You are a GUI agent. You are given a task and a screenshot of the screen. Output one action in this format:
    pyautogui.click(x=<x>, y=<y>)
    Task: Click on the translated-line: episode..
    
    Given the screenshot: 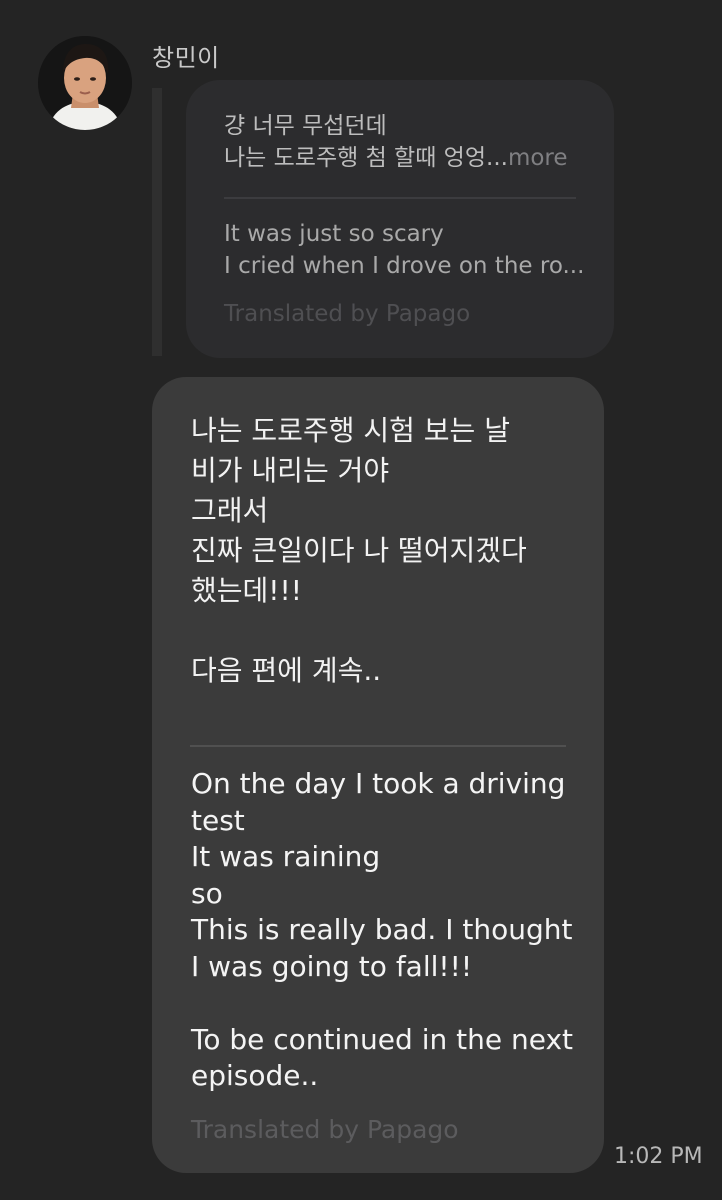 What is the action you would take?
    pyautogui.click(x=255, y=1075)
    